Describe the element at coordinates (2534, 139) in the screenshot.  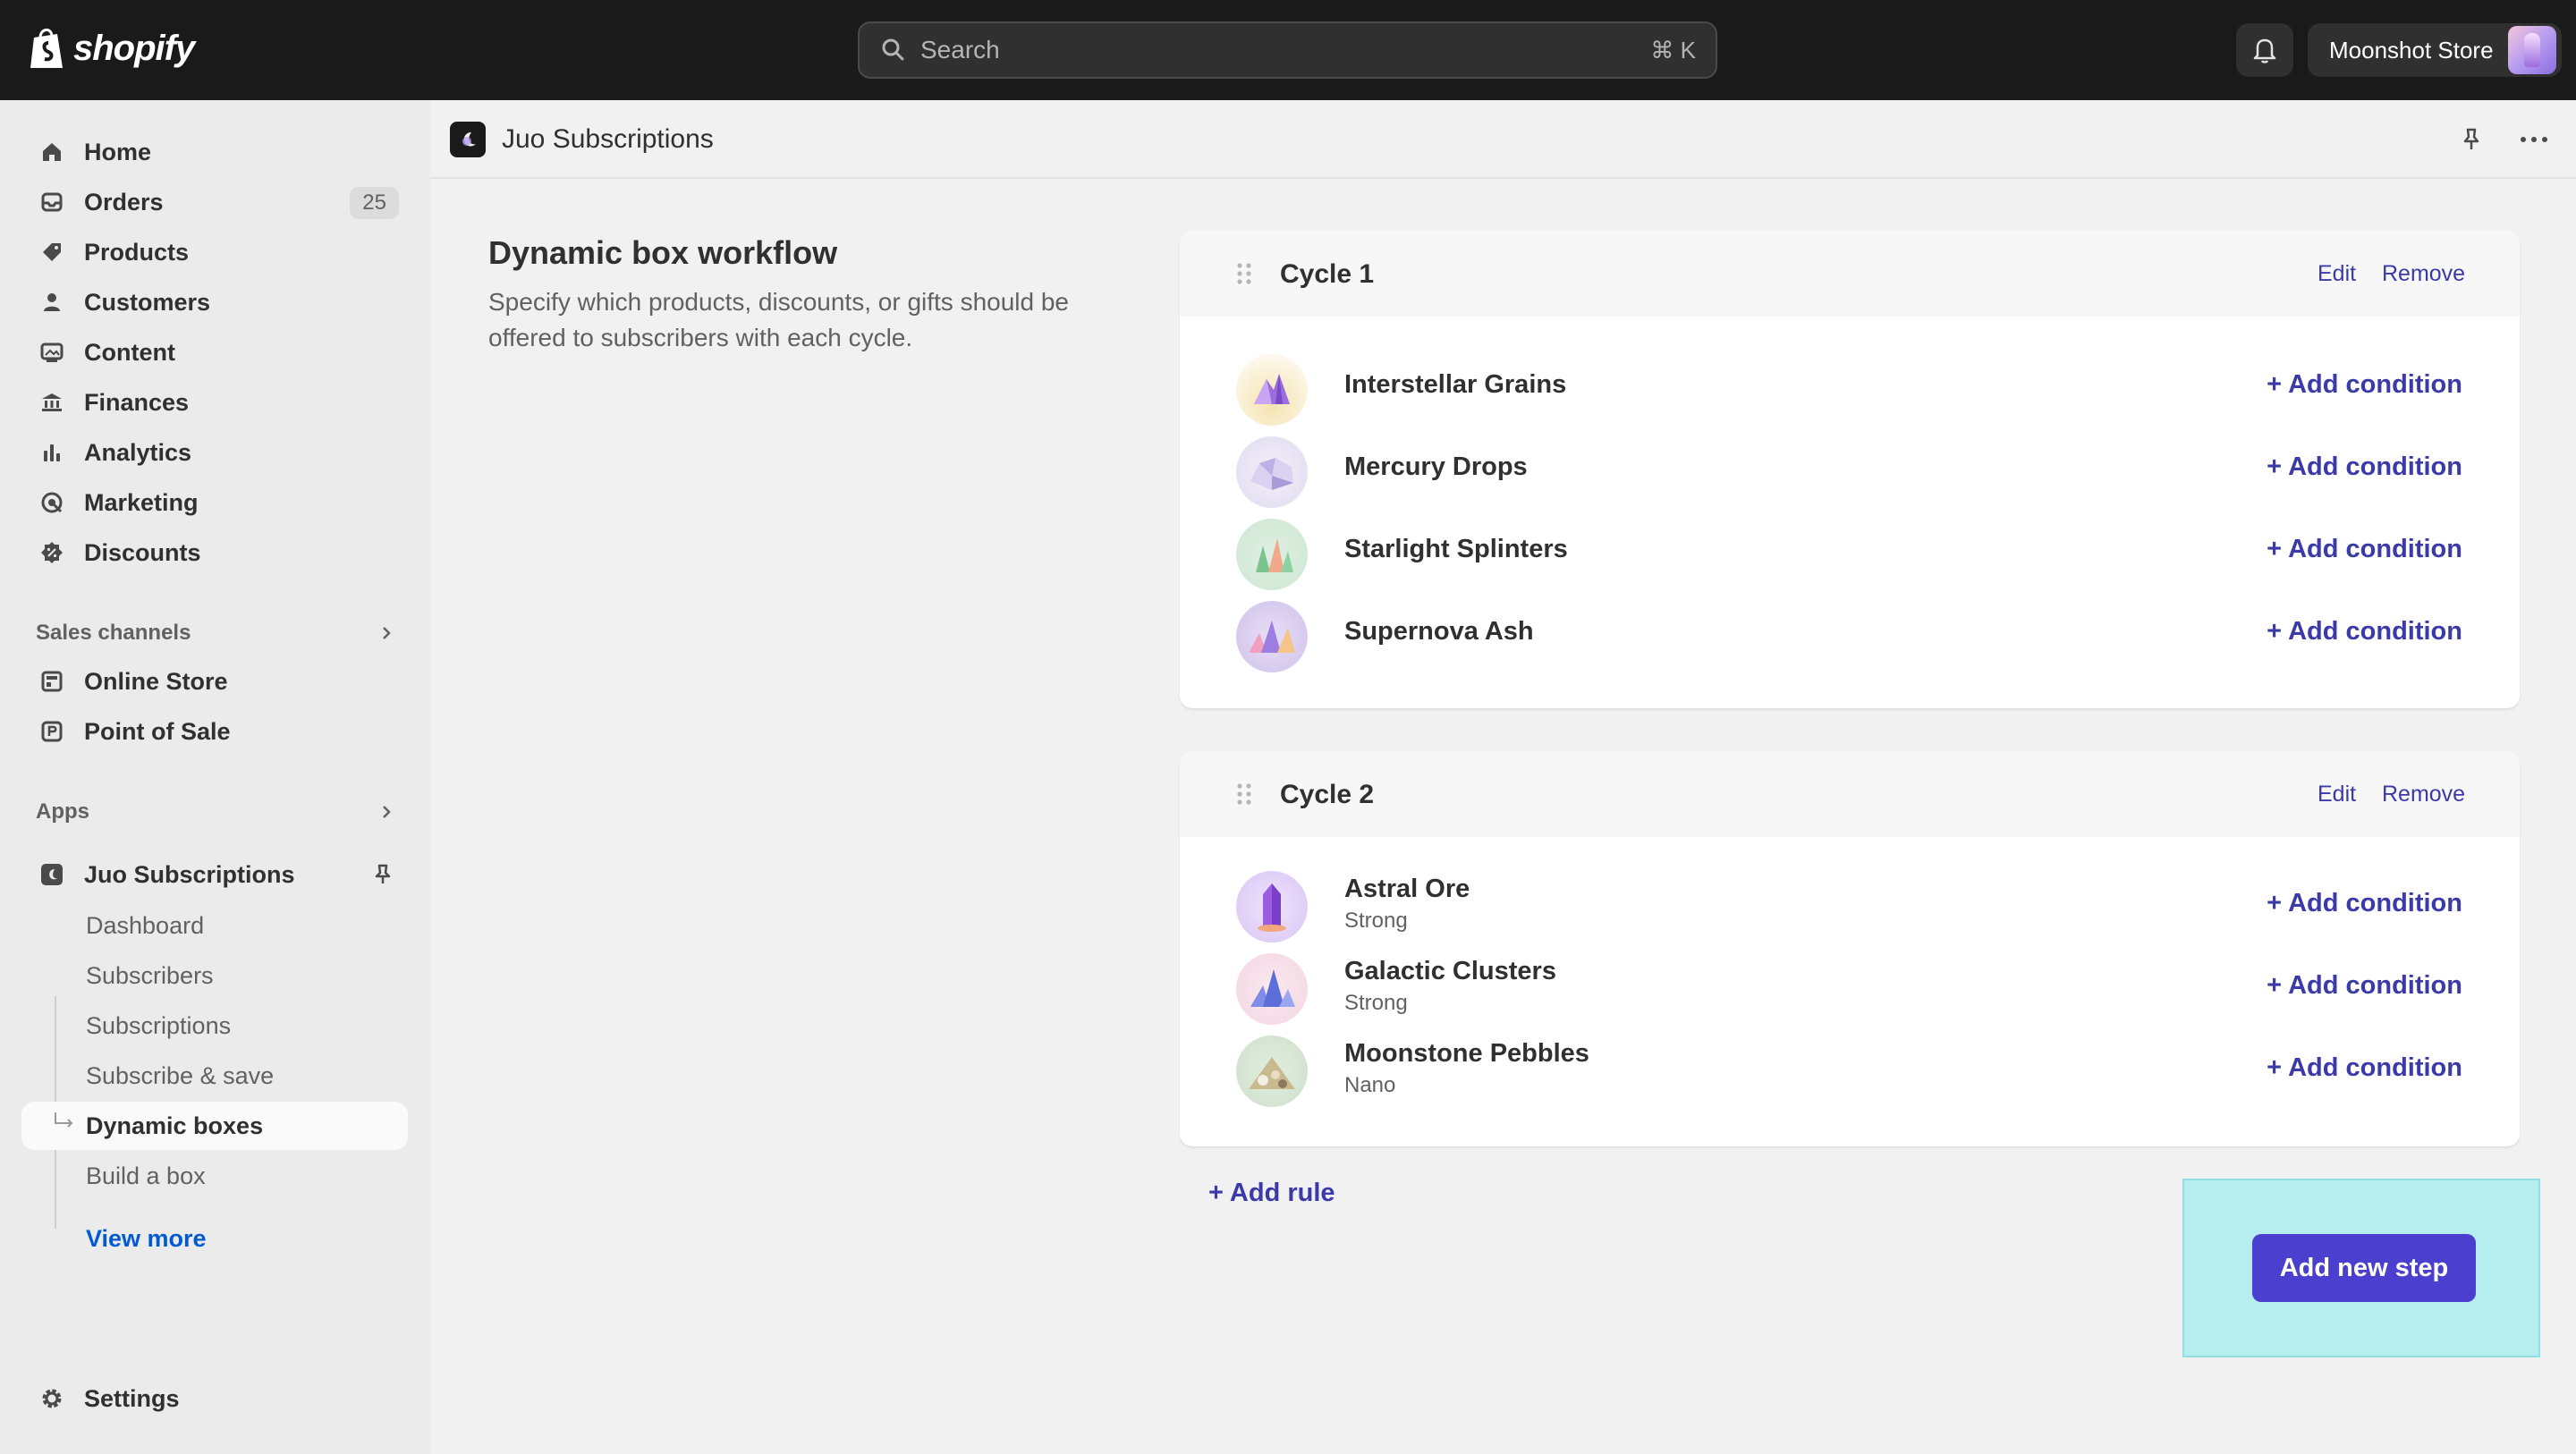
I see `more-horizontal-icon` at that location.